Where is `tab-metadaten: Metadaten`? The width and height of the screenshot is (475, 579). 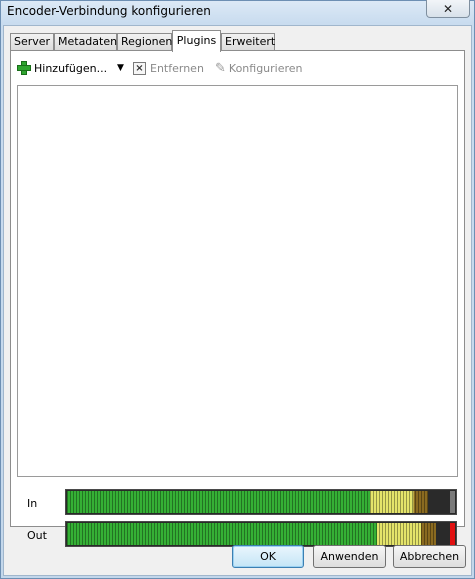
tab-metadaten: Metadaten is located at coordinates (85, 41).